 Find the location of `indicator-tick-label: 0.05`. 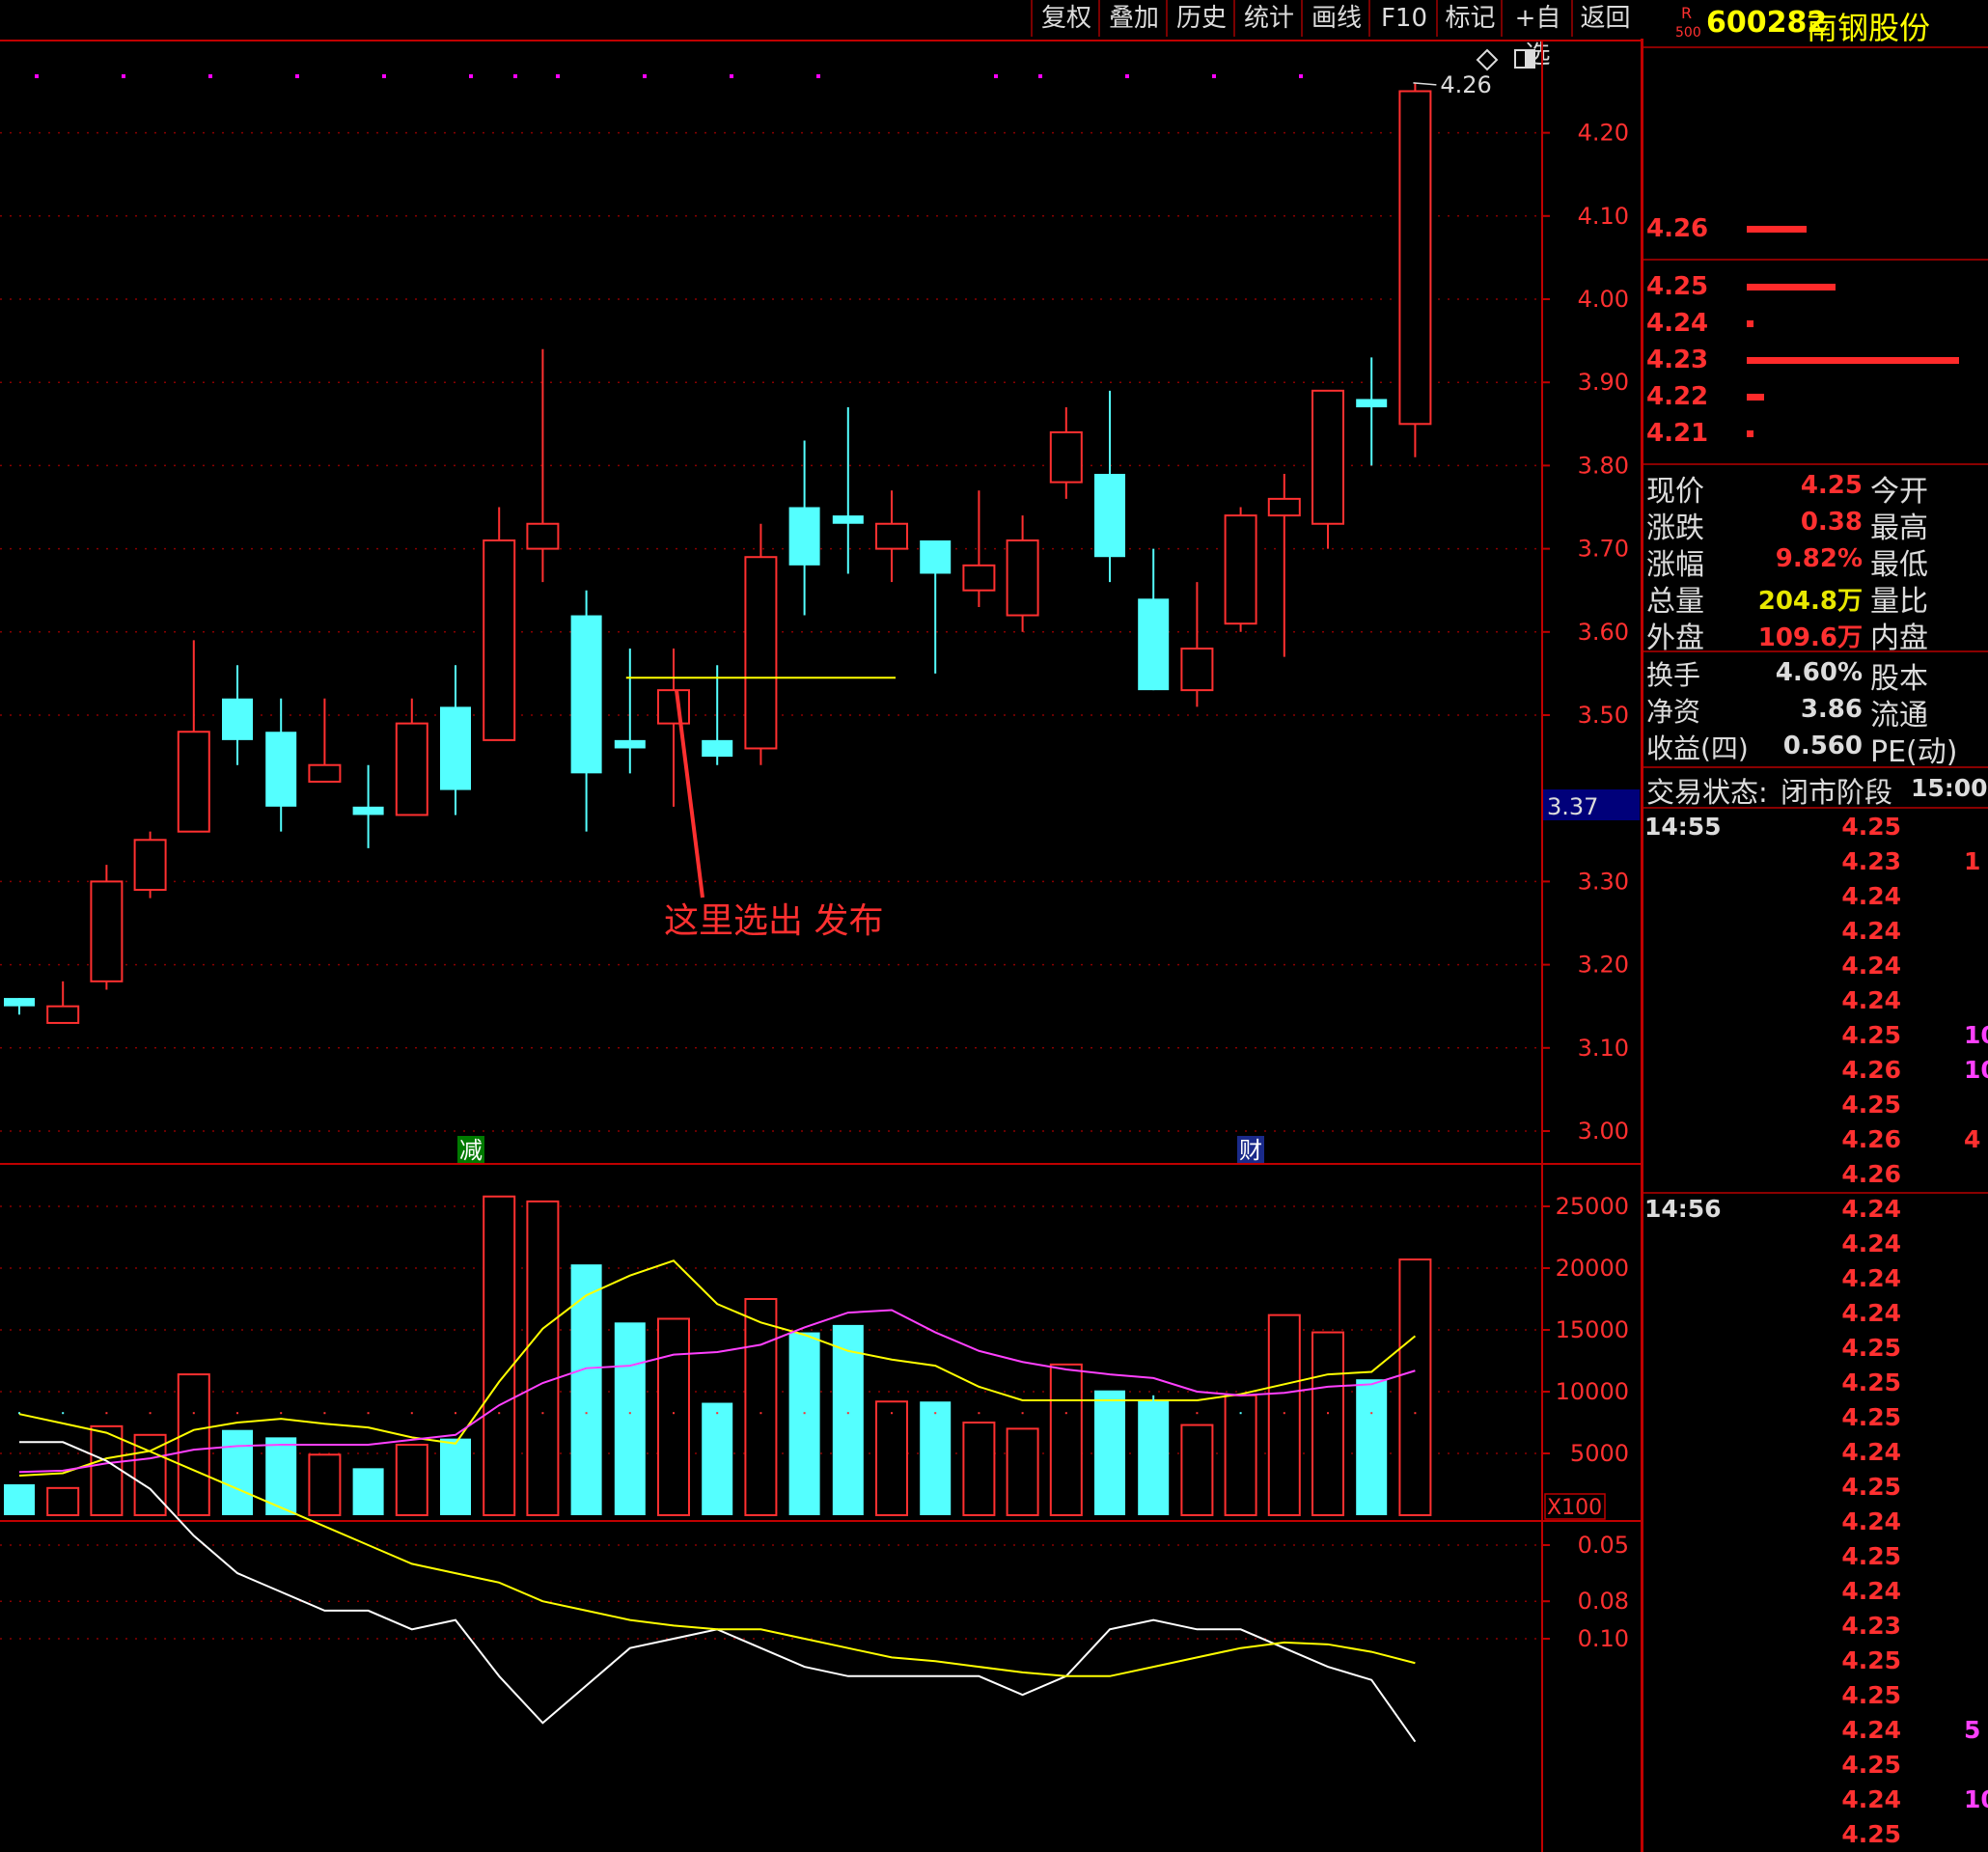

indicator-tick-label: 0.05 is located at coordinates (1603, 1545).